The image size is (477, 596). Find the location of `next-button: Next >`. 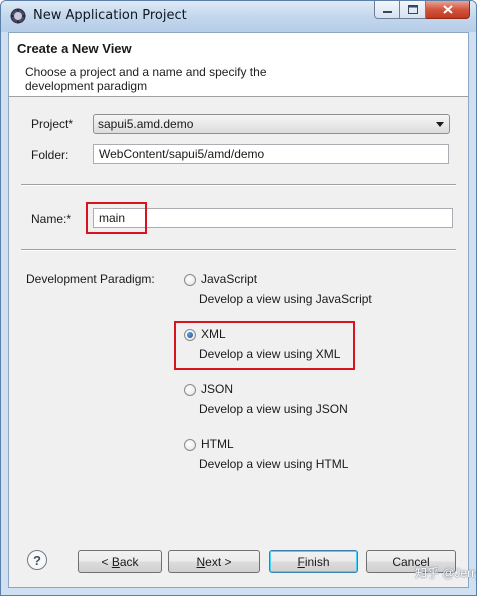

next-button: Next > is located at coordinates (214, 561).